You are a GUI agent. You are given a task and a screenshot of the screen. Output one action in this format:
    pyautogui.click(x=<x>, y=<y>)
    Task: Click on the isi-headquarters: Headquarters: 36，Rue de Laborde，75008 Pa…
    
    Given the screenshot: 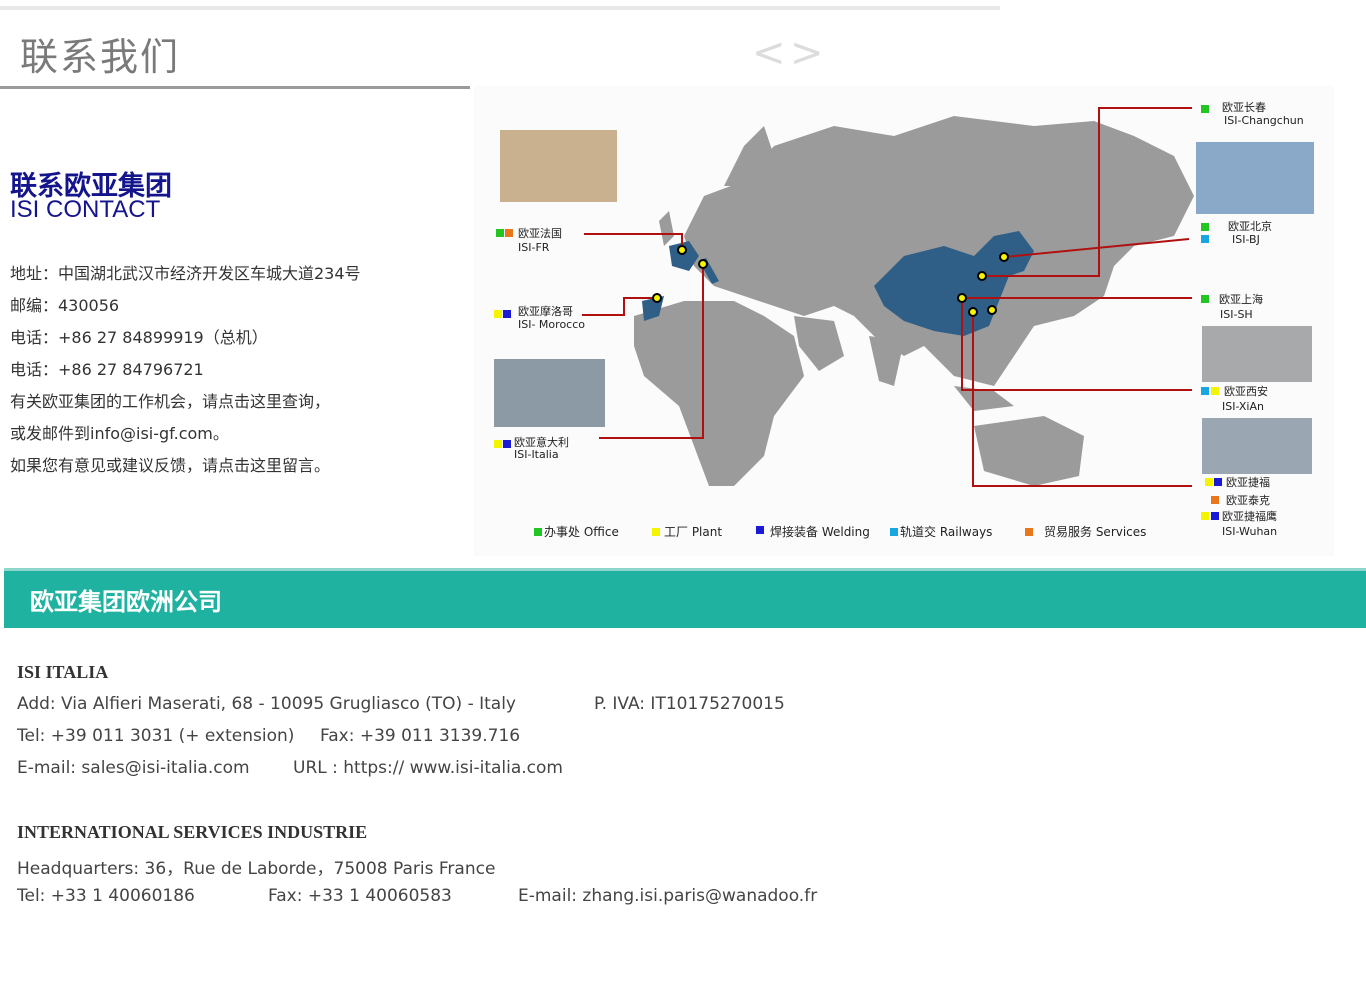 What is the action you would take?
    pyautogui.click(x=256, y=869)
    